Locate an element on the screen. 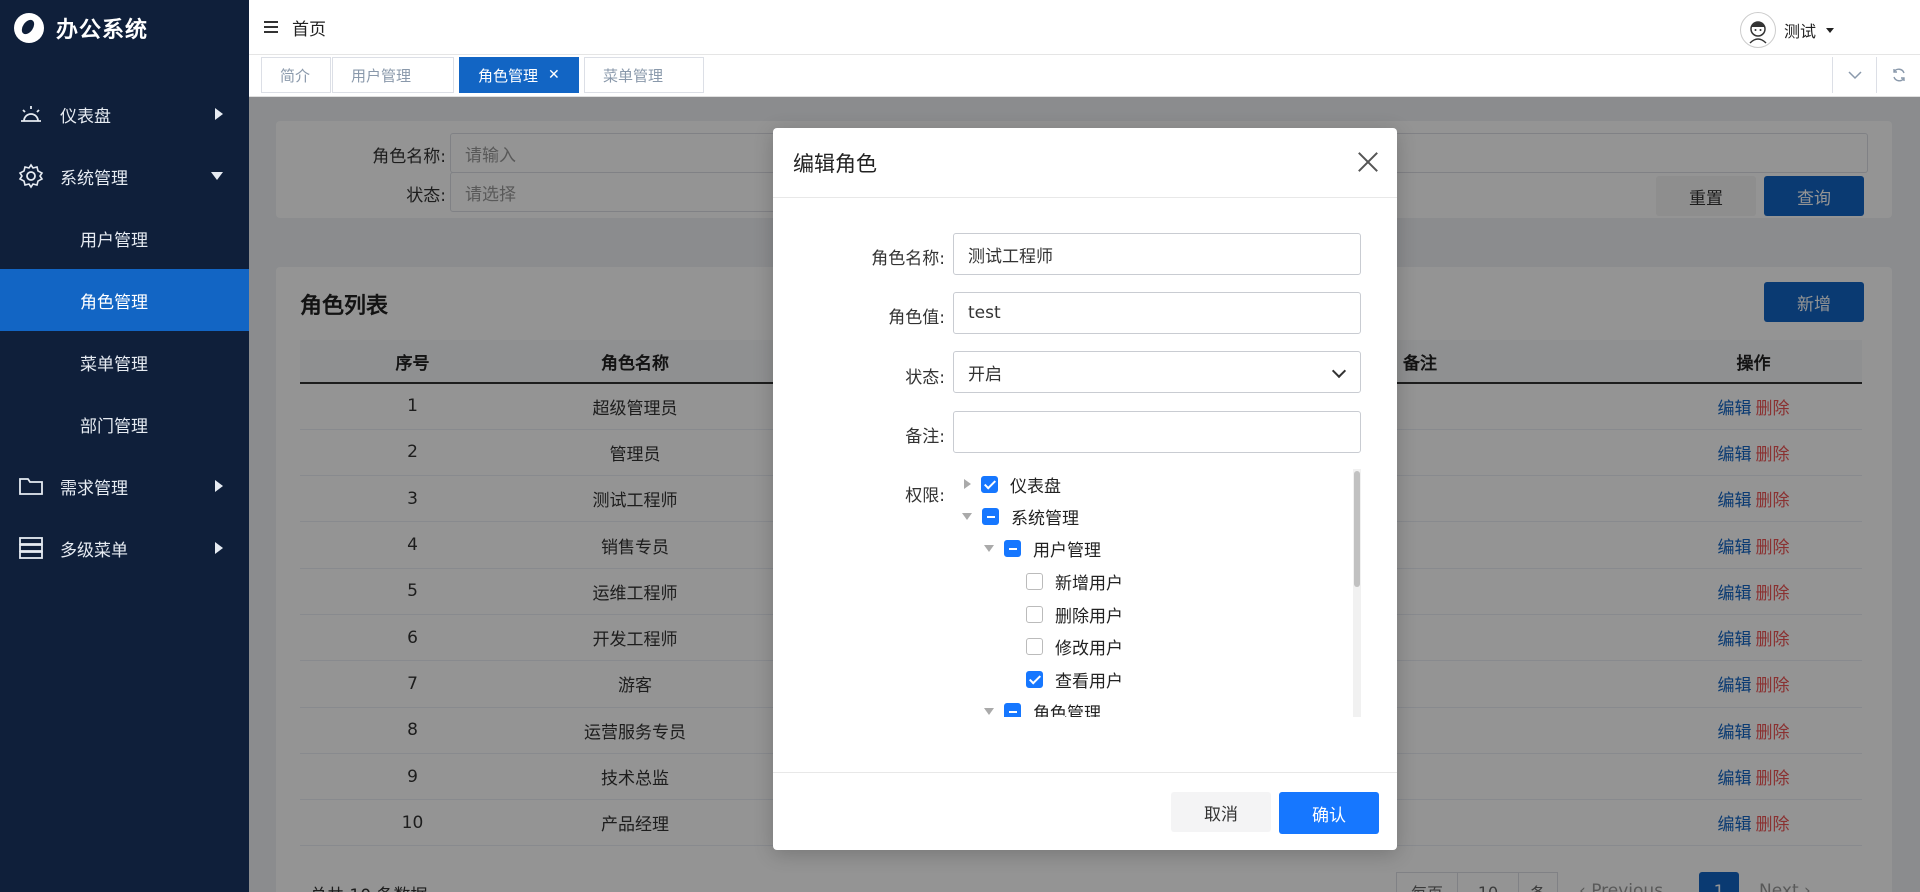  confirm-button: 确认 is located at coordinates (1329, 813).